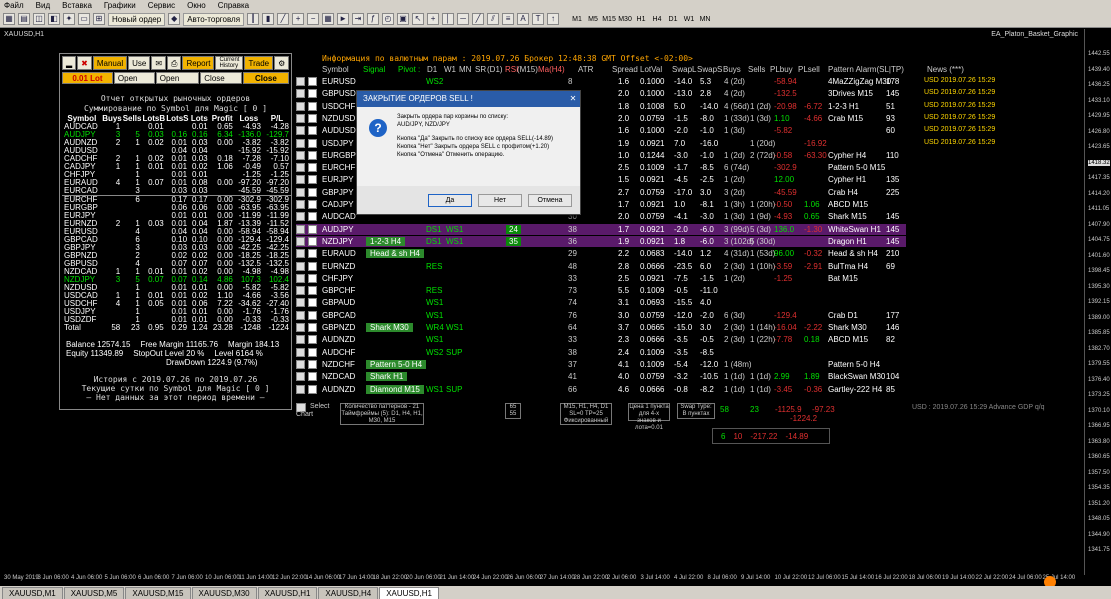 The width and height of the screenshot is (1111, 599). Describe the element at coordinates (478, 19) in the screenshot. I see `trendline-icon: ╱` at that location.